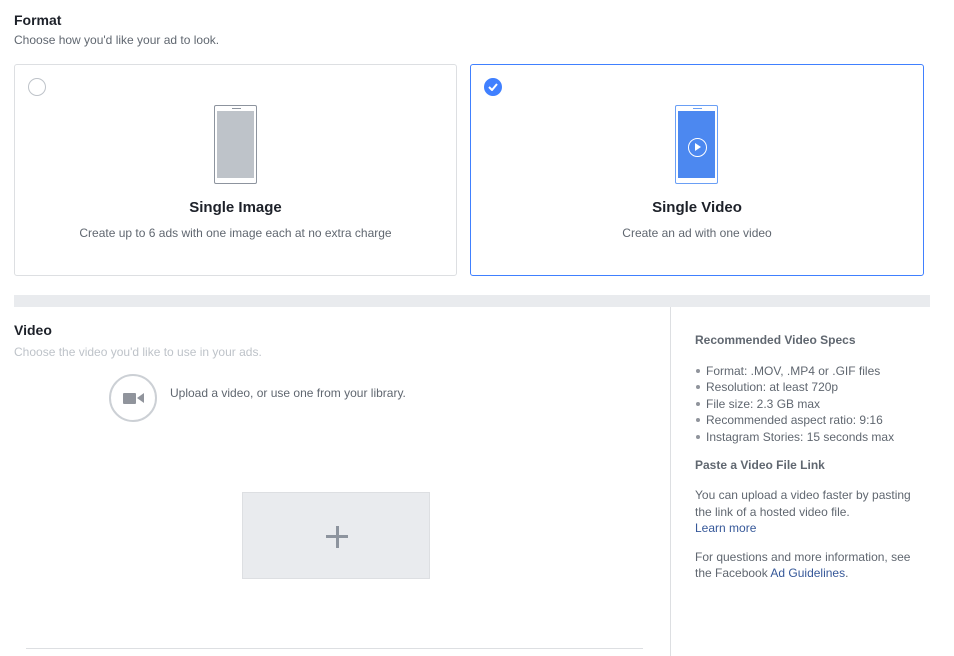 The height and width of the screenshot is (656, 954). What do you see at coordinates (813, 371) in the screenshot?
I see `spec-item: Format: .MOV, .MP4 or .GIF files` at bounding box center [813, 371].